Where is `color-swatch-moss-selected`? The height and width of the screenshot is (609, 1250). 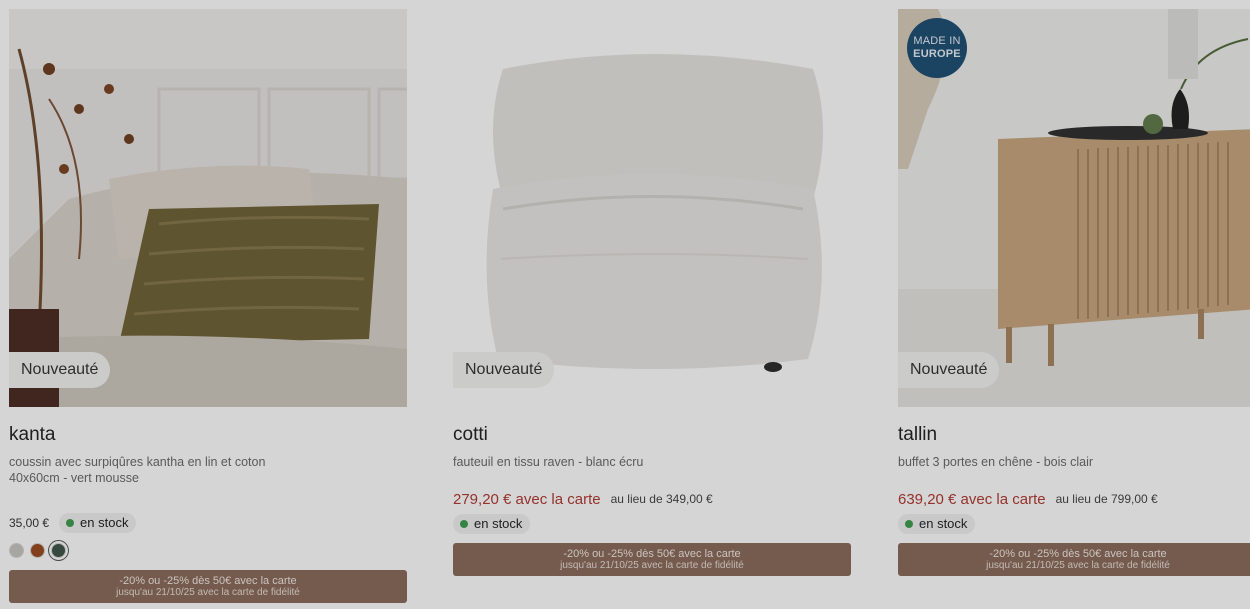 color-swatch-moss-selected is located at coordinates (58, 550).